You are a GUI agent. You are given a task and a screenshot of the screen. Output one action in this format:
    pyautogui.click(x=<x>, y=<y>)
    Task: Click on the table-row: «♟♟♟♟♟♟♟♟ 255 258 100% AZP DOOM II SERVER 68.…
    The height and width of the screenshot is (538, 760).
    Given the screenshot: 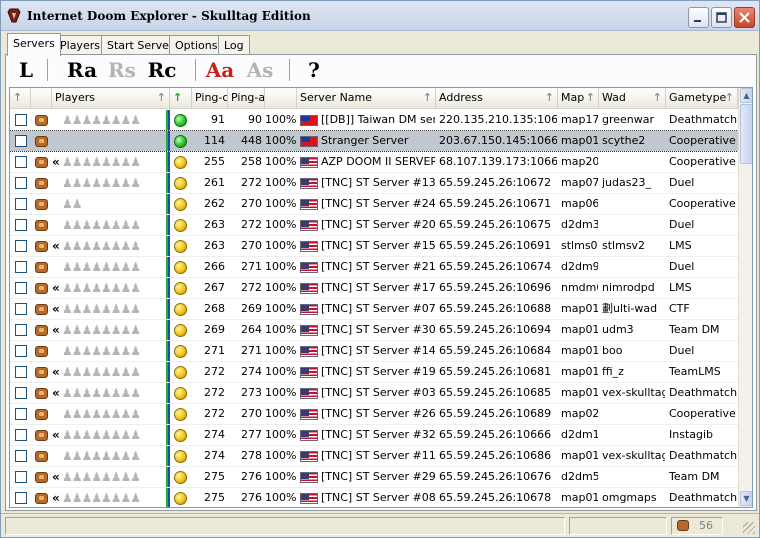 What is the action you would take?
    pyautogui.click(x=374, y=162)
    